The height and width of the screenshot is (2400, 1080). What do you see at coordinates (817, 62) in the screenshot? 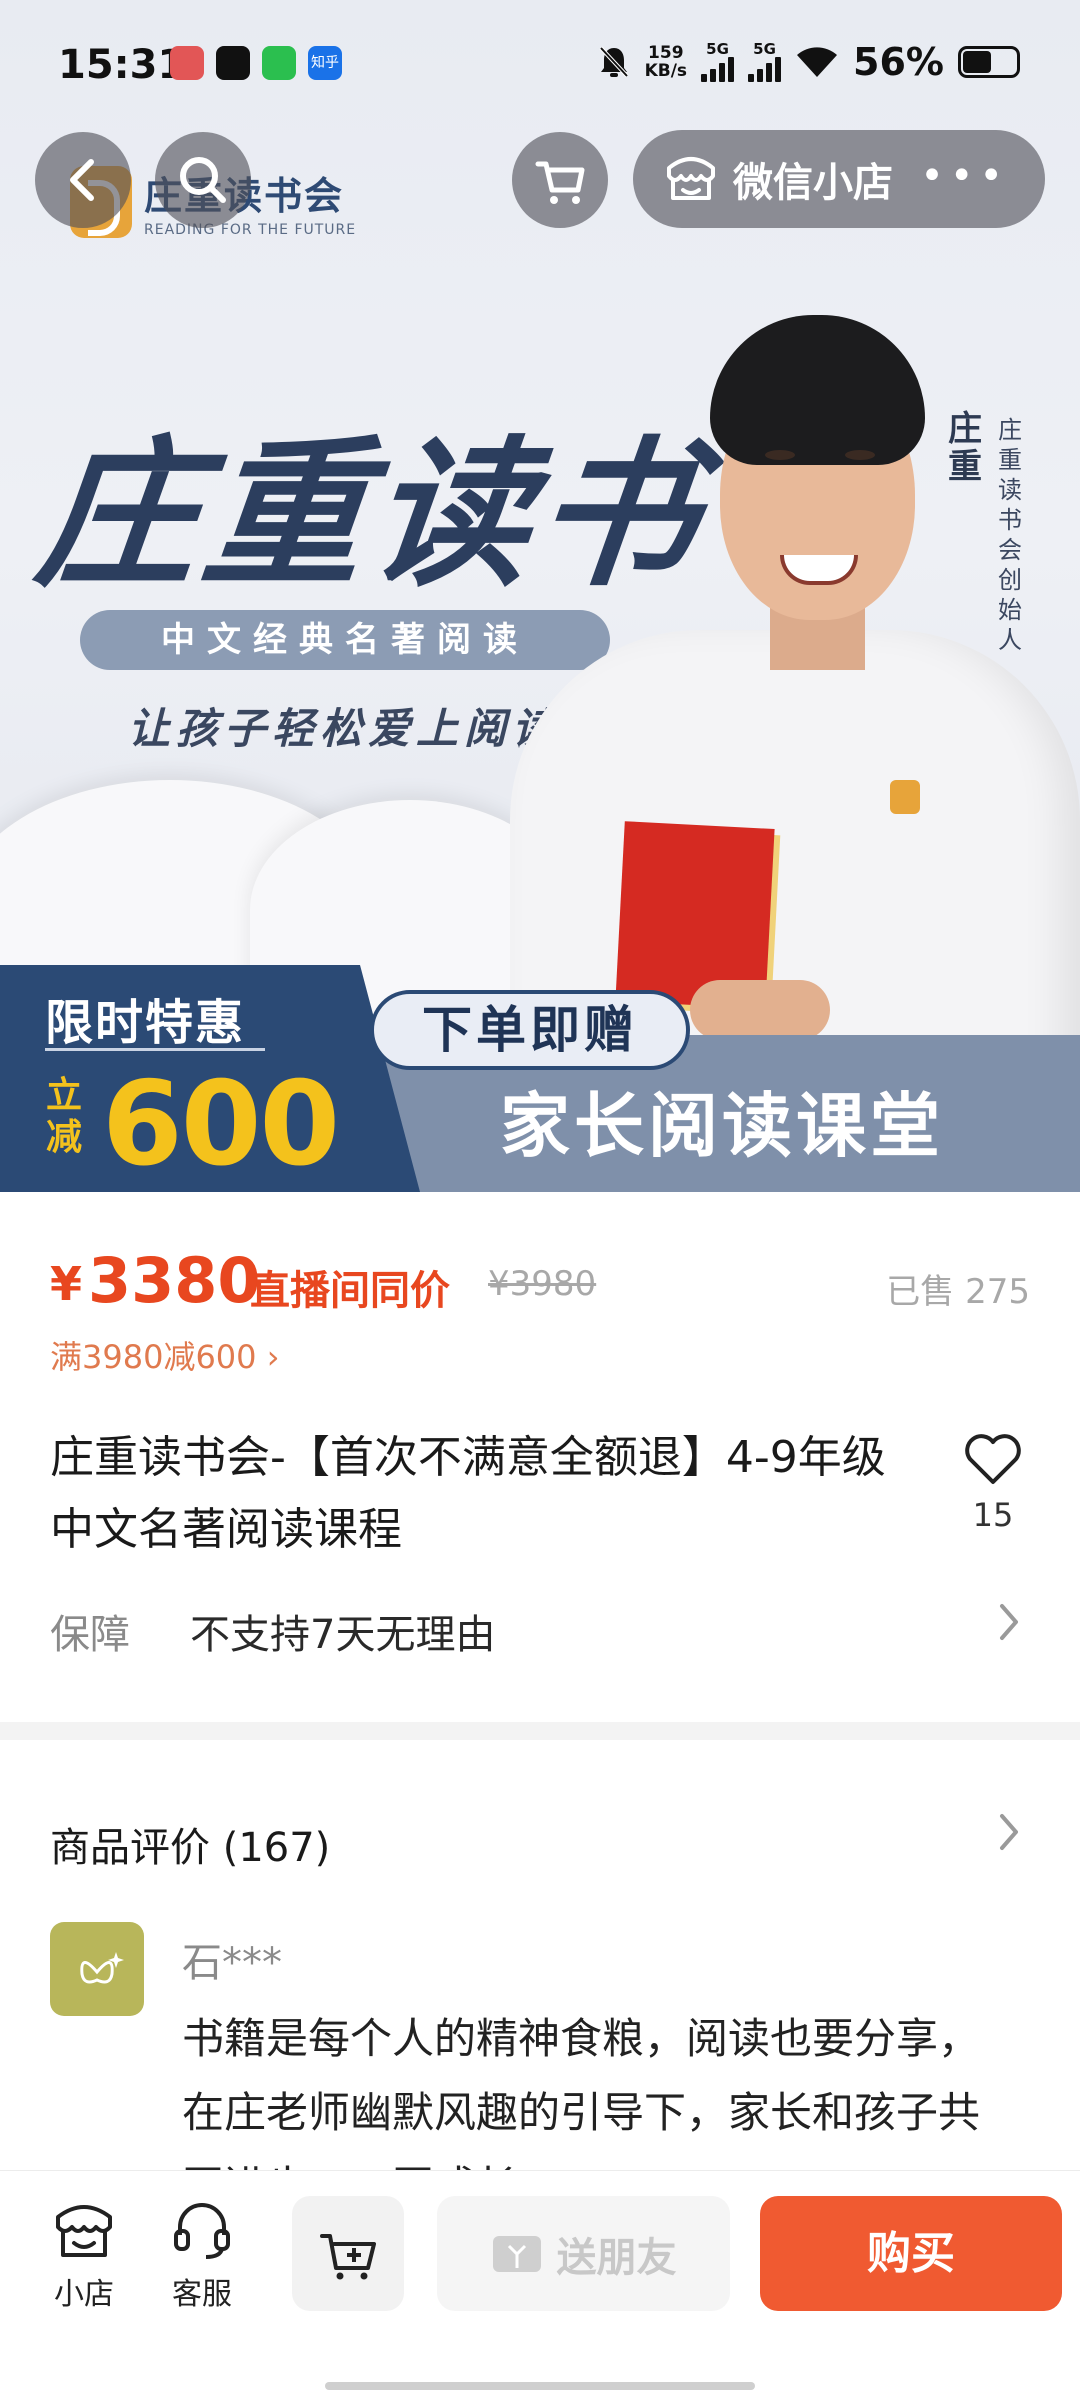
I see `wifi-icon` at bounding box center [817, 62].